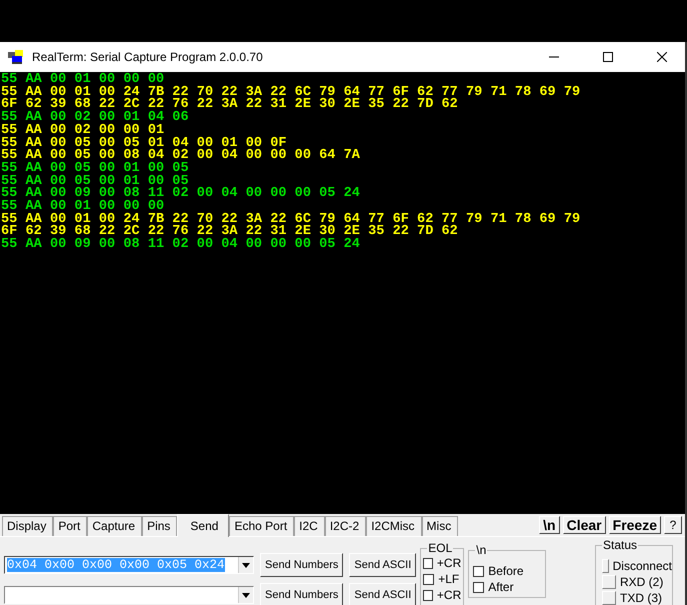  What do you see at coordinates (584, 525) in the screenshot?
I see `toolbar-button: Clear` at bounding box center [584, 525].